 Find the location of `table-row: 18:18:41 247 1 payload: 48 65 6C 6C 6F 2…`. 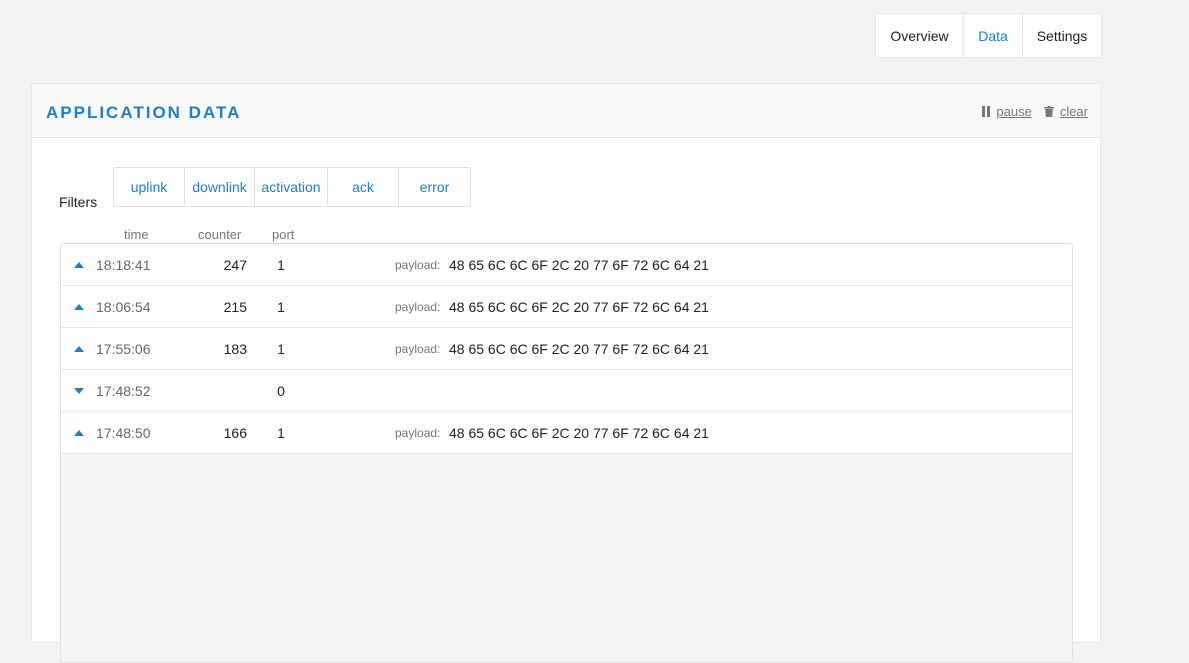

table-row: 18:18:41 247 1 payload: 48 65 6C 6C 6F 2… is located at coordinates (566, 265).